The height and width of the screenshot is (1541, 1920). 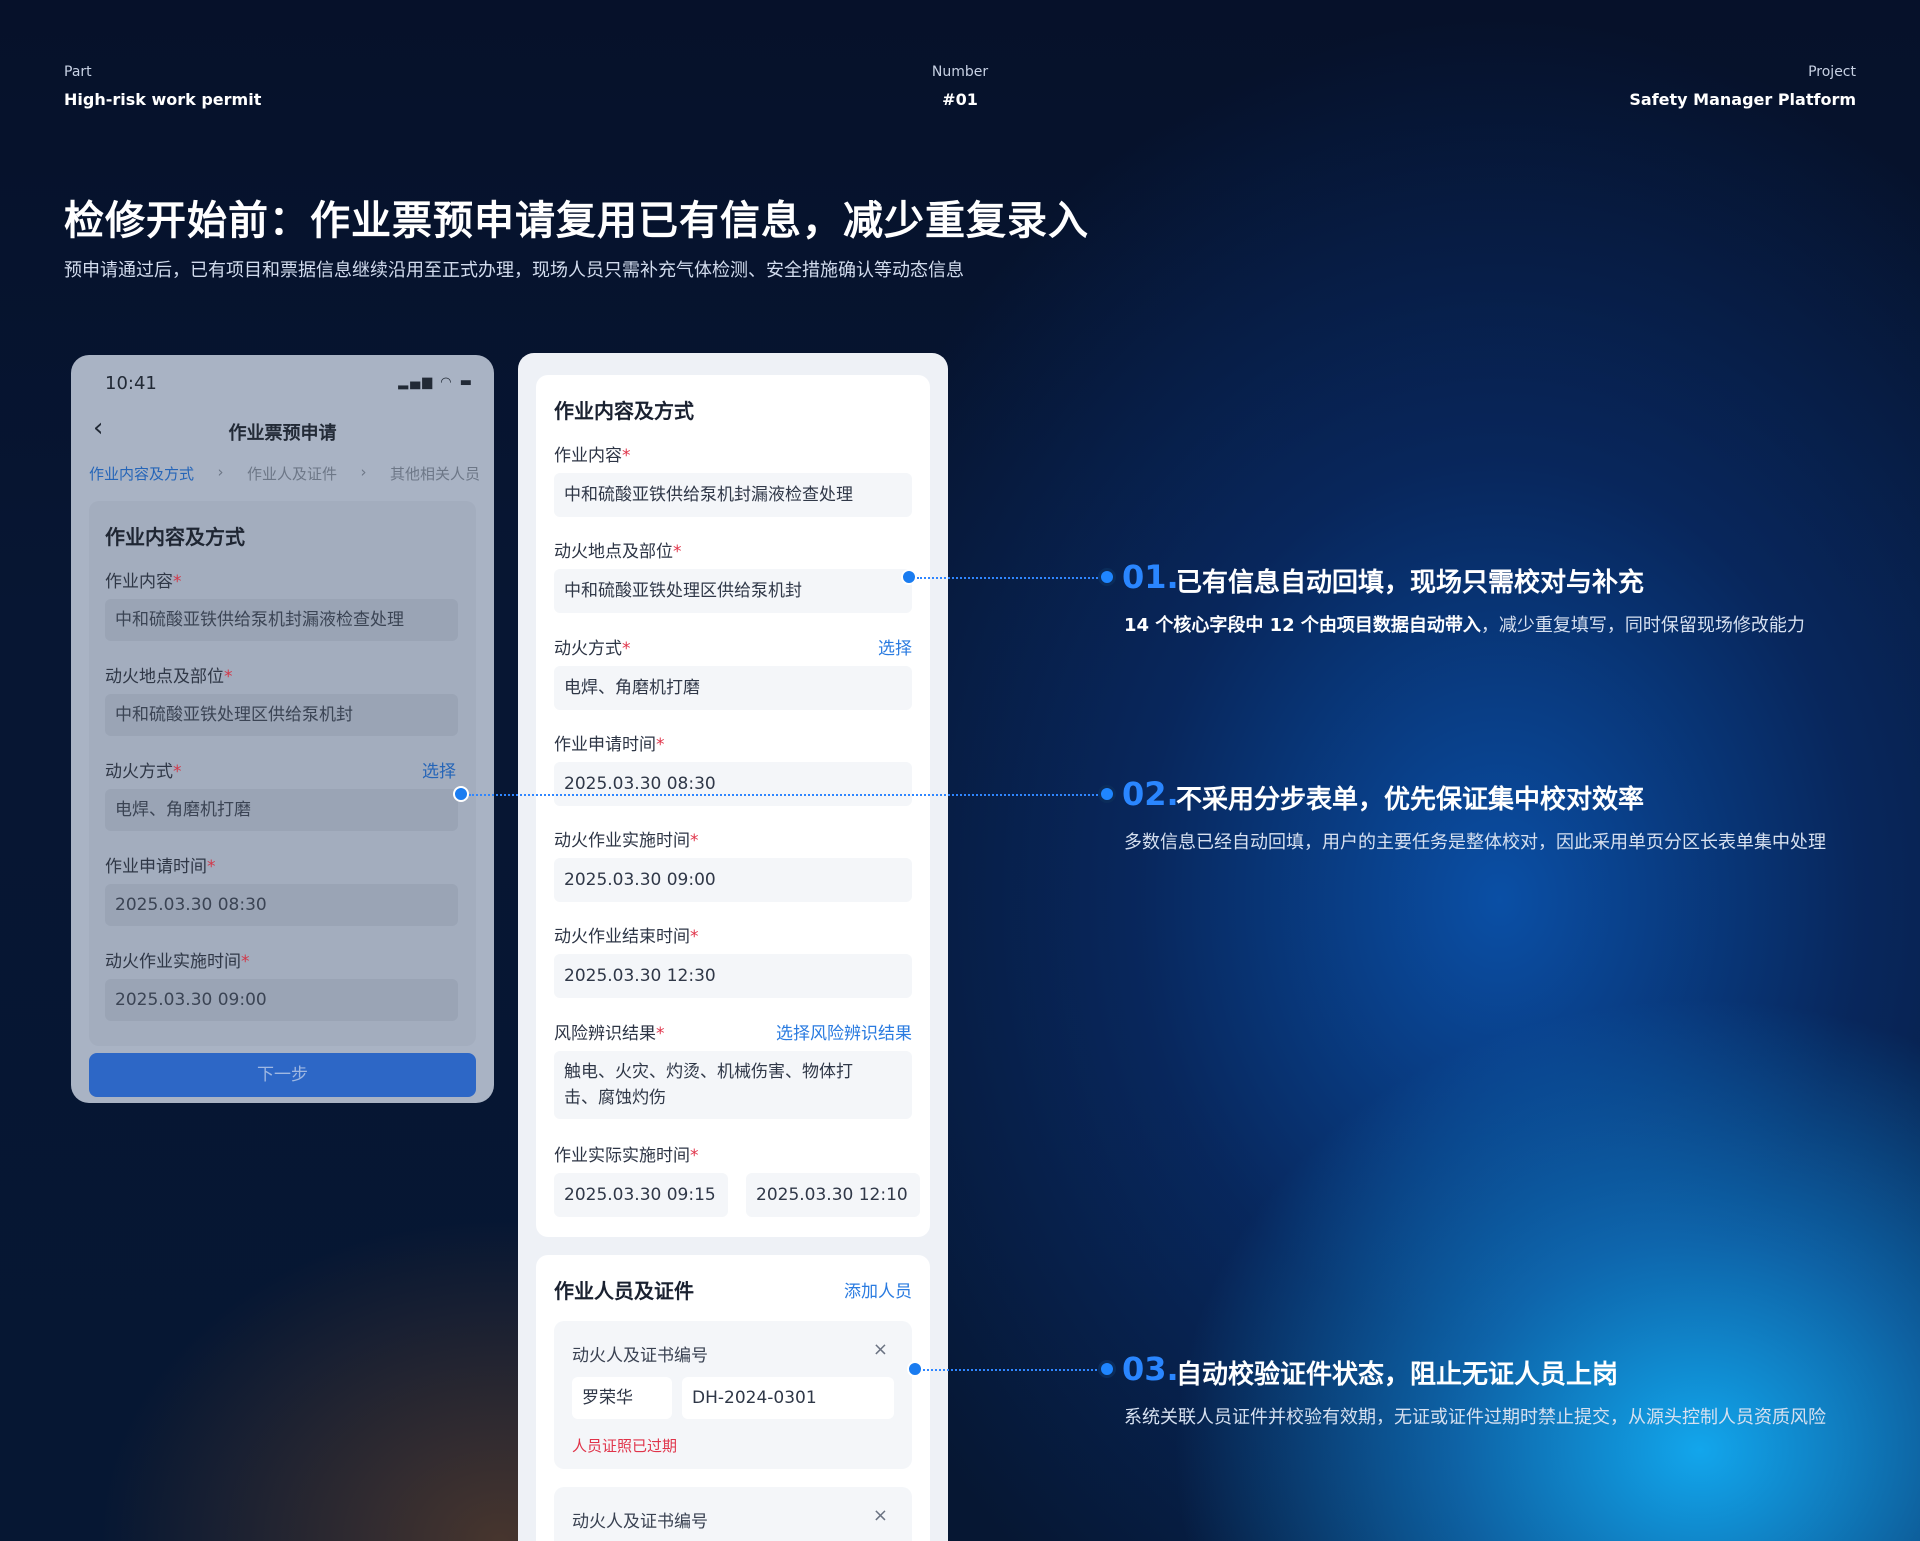 What do you see at coordinates (609, 745) in the screenshot?
I see `apply-time-label: 作业申请时间*` at bounding box center [609, 745].